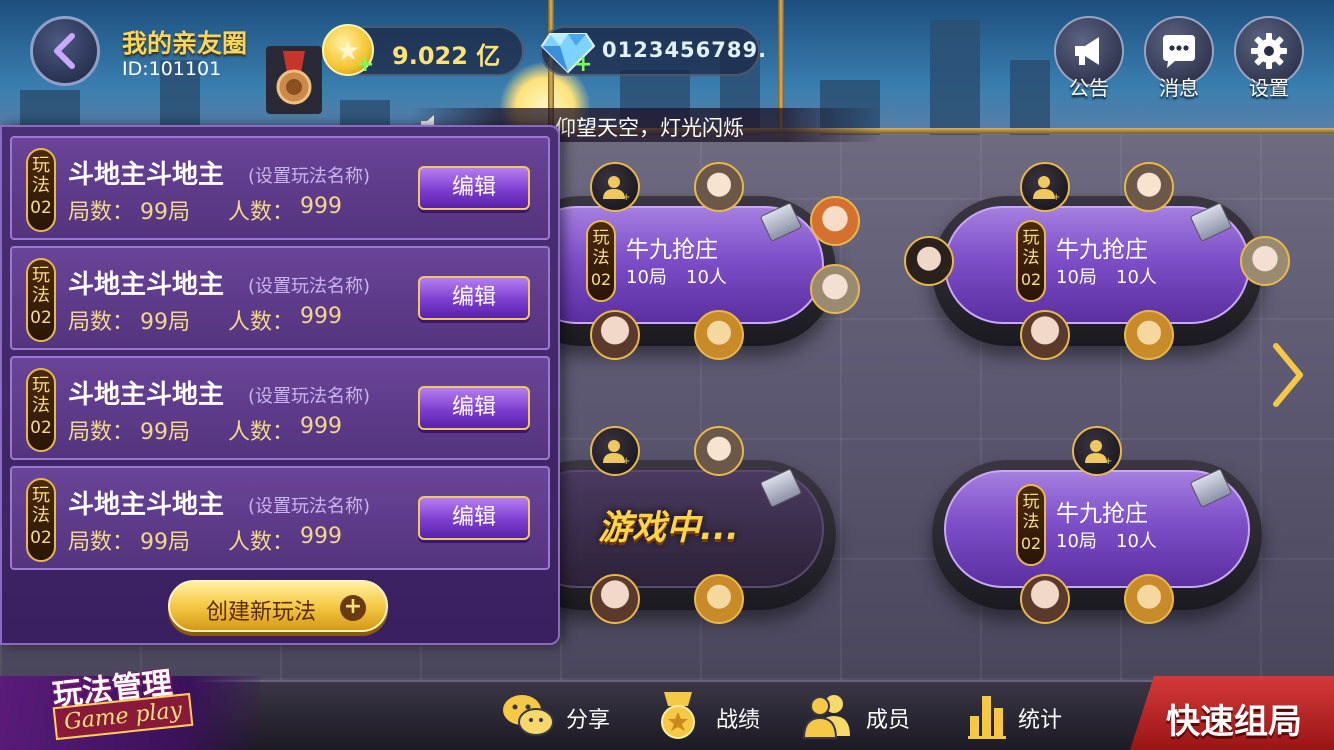  I want to click on stats-button: 统计, so click(1012, 716).